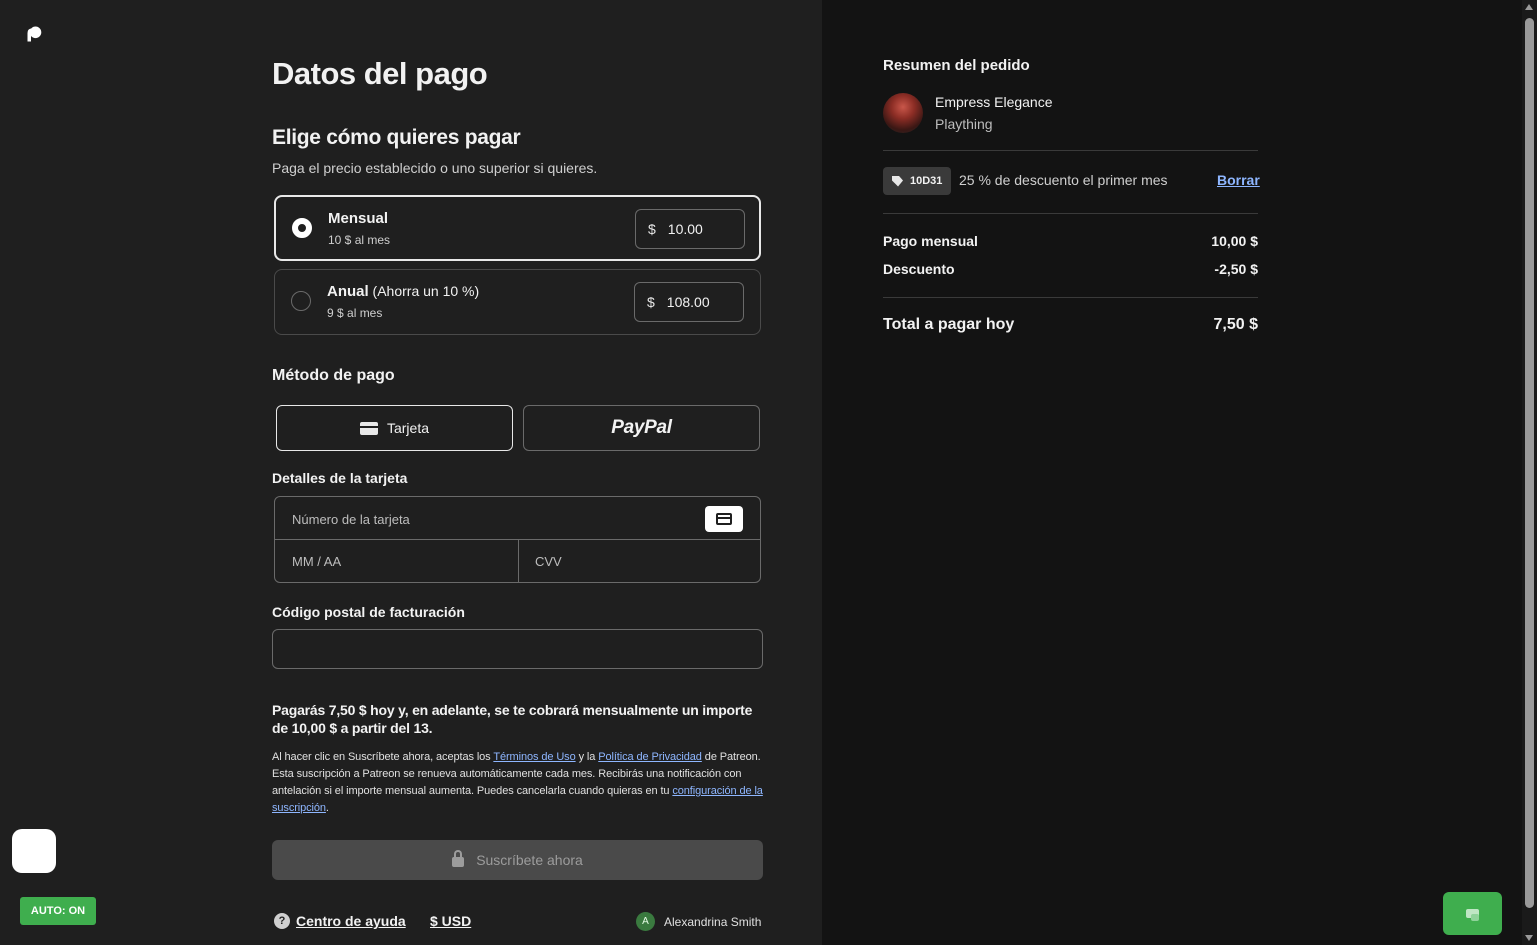  I want to click on price-input-annual, so click(696, 302).